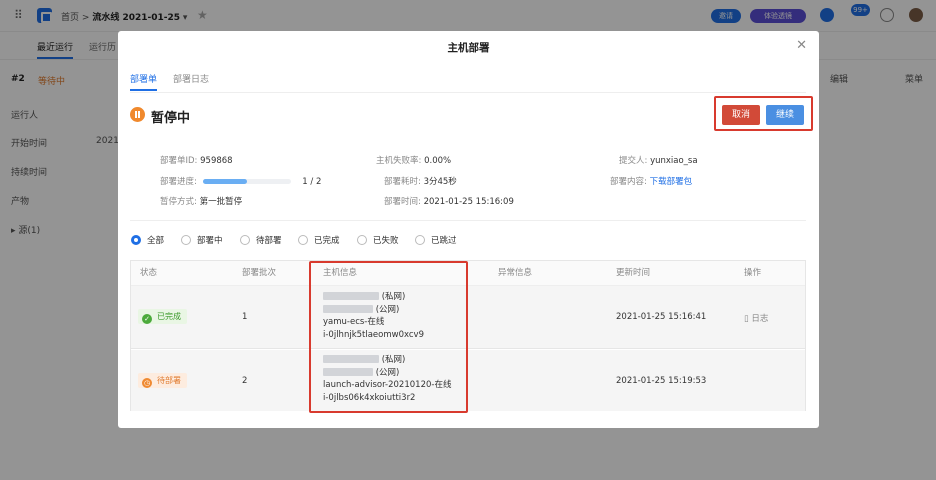 The width and height of the screenshot is (936, 480). Describe the element at coordinates (221, 202) in the screenshot. I see `pause-mode-value: 第一批暂停` at that location.